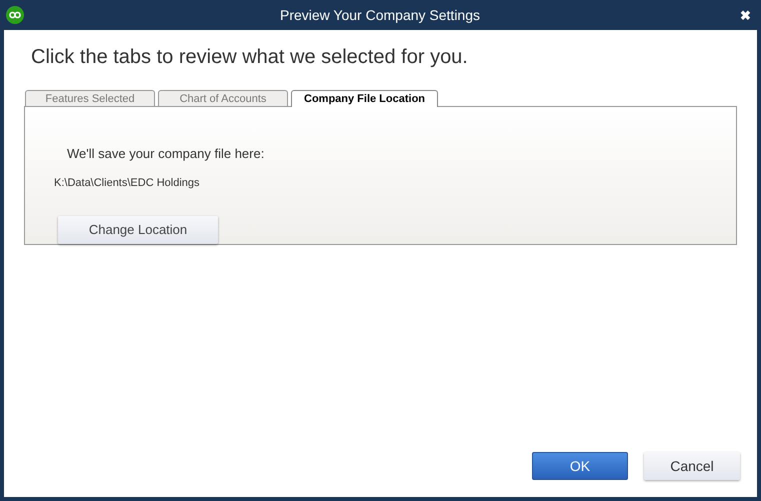 The height and width of the screenshot is (501, 761). Describe the element at coordinates (15, 15) in the screenshot. I see `app-logo-icon` at that location.